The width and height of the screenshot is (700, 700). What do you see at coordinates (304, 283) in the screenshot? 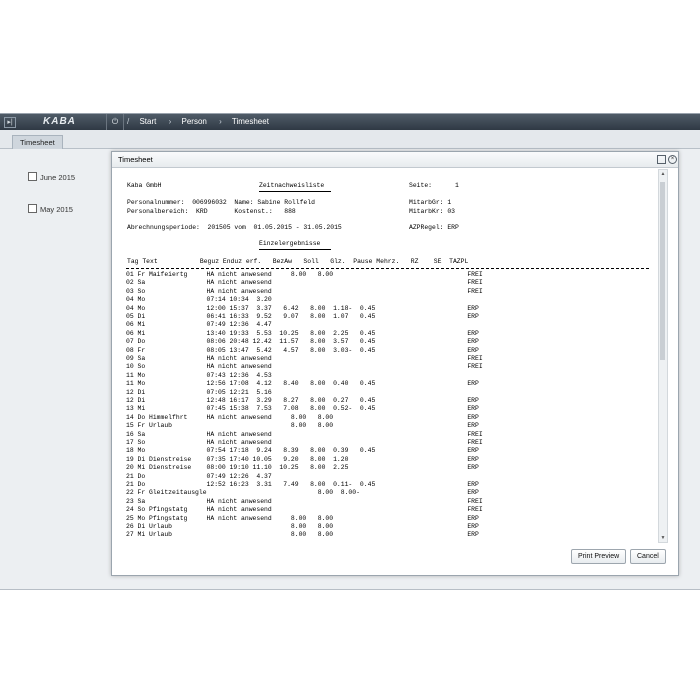
I see `table-row: 02 Sa HA nicht anwesend FREI` at bounding box center [304, 283].